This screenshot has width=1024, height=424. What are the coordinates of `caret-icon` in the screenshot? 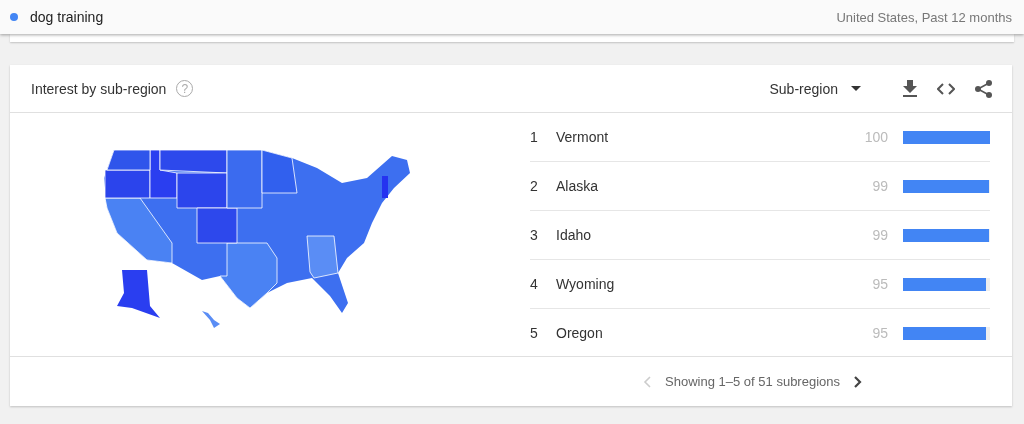 It's located at (856, 88).